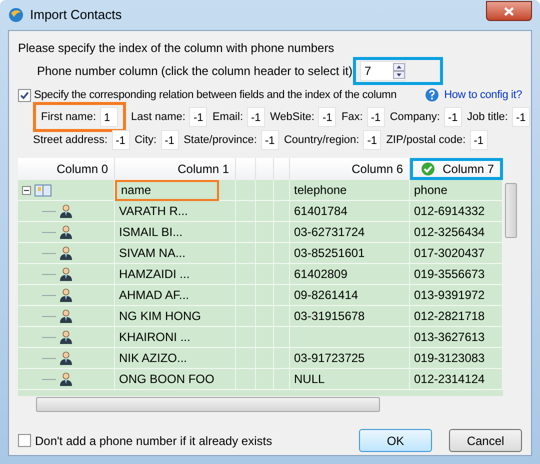 This screenshot has width=540, height=464. I want to click on table-cell-text: 61402809, so click(320, 274).